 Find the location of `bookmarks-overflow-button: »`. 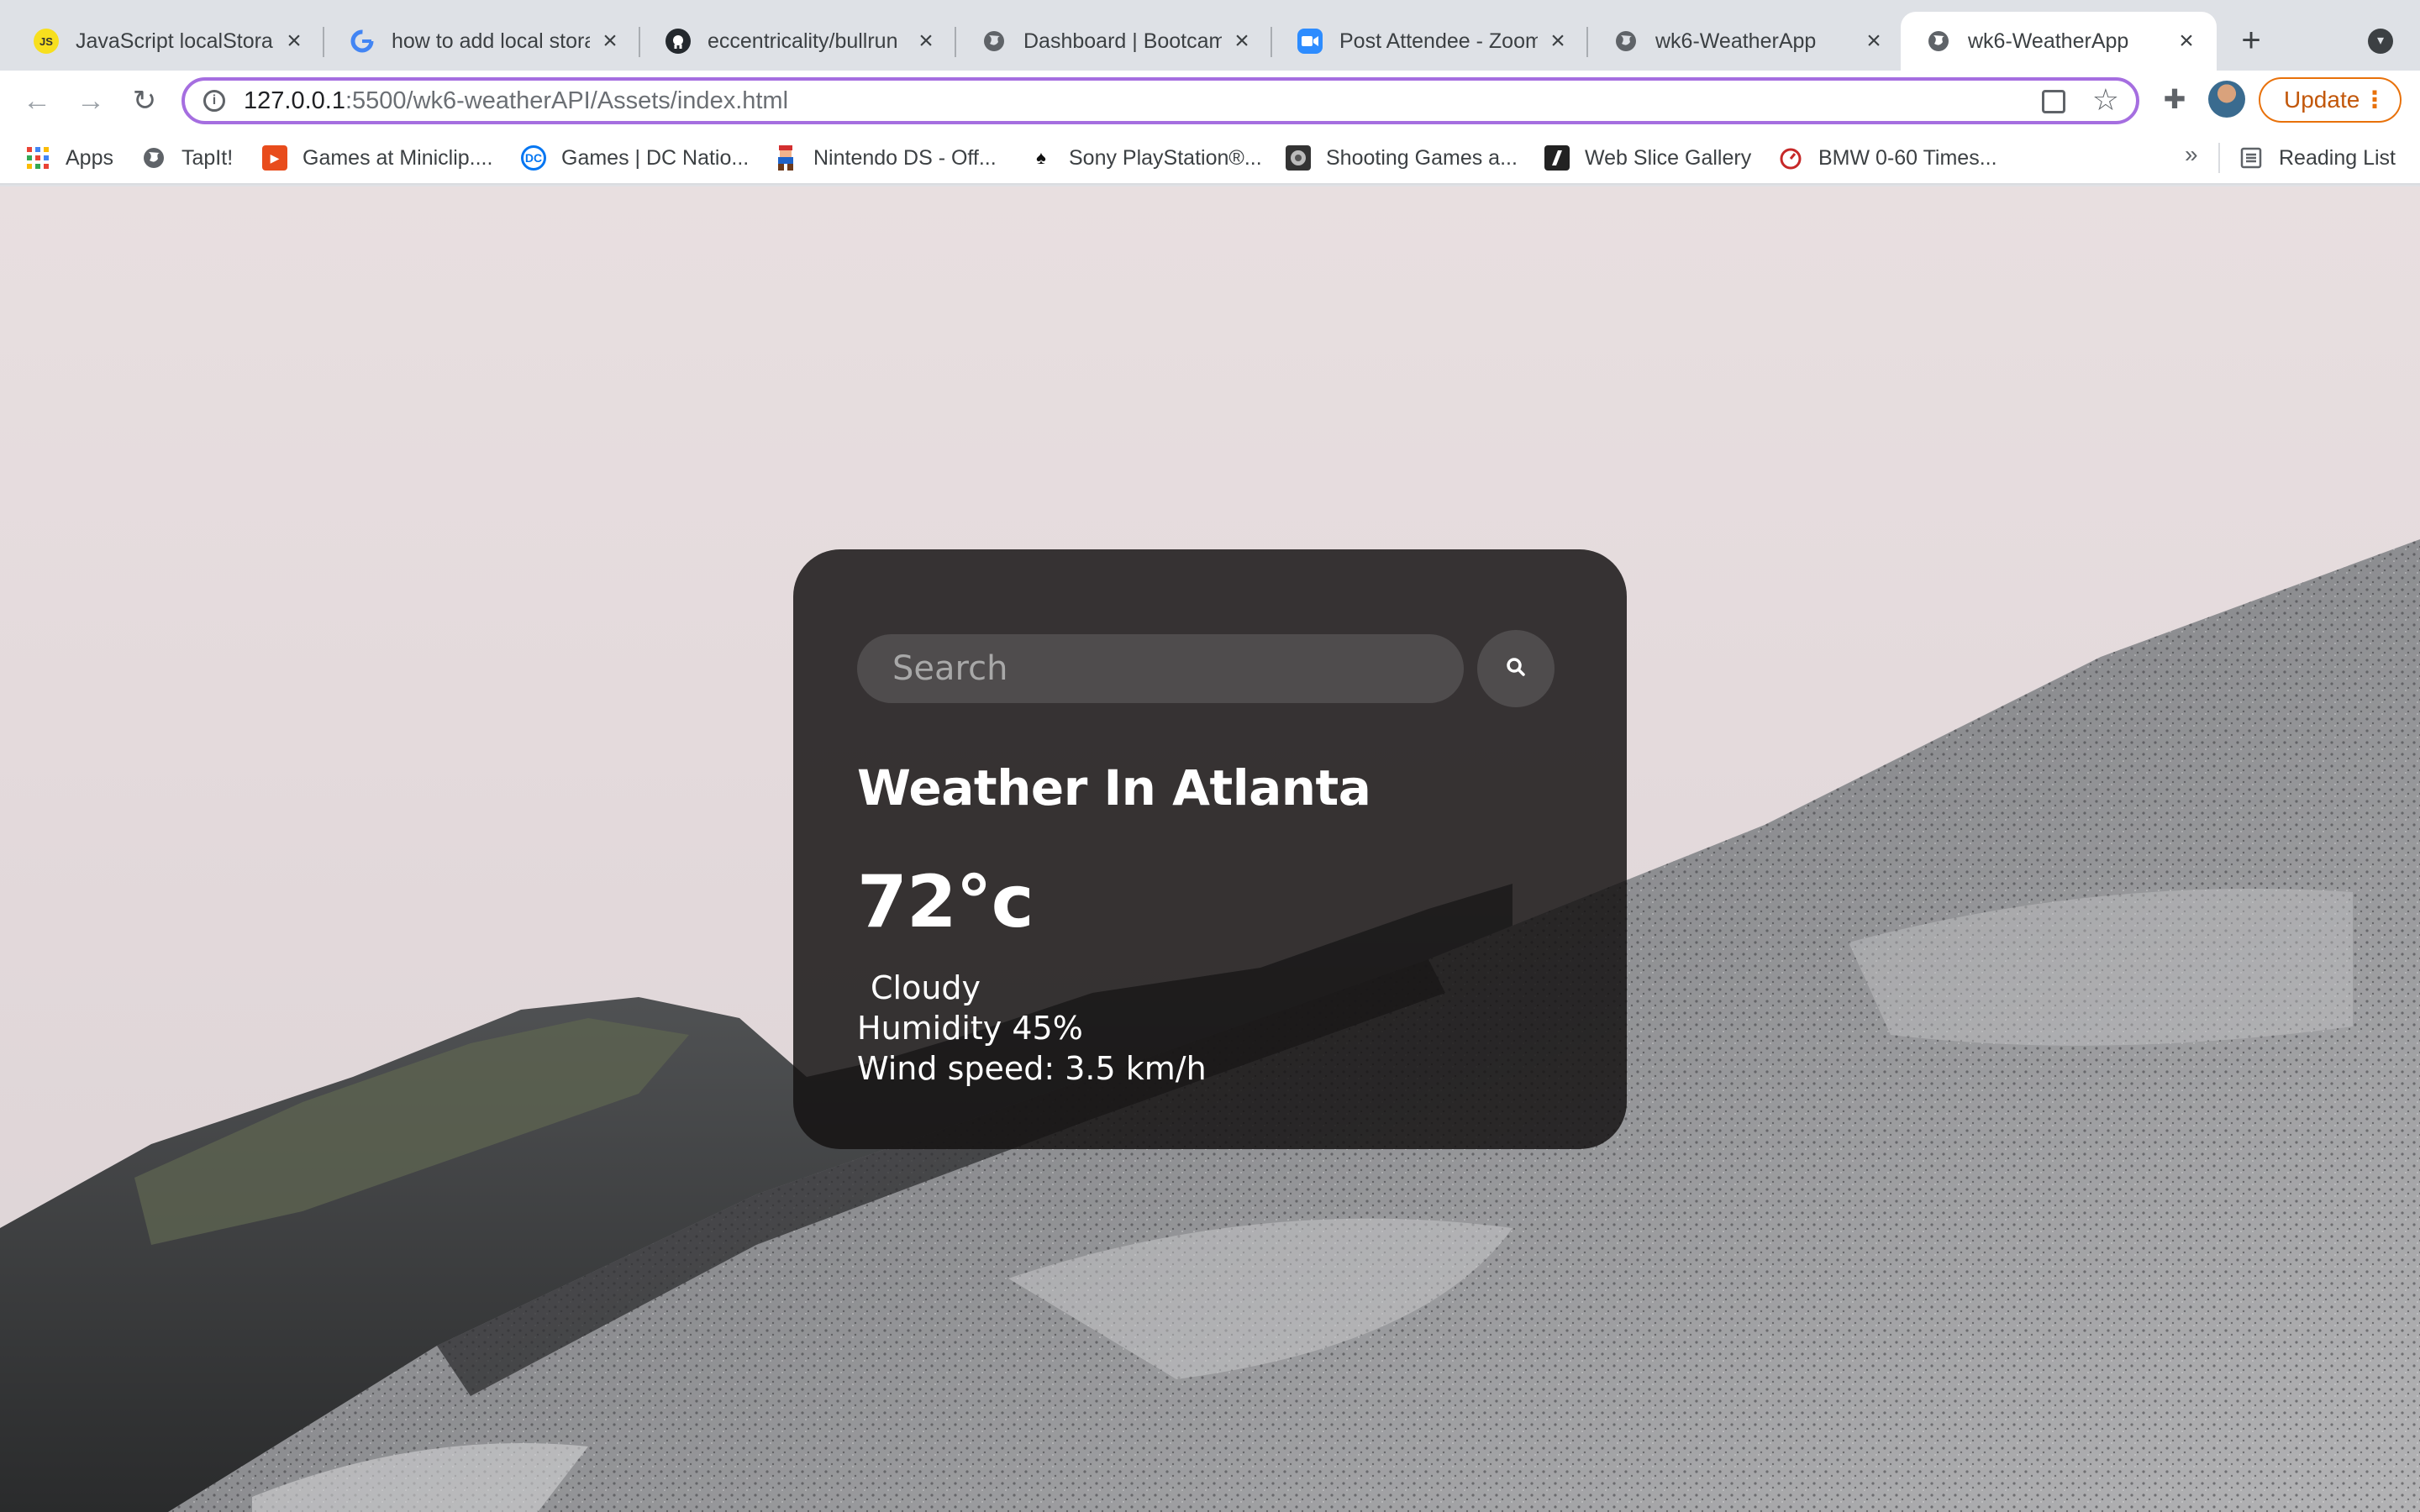

bookmarks-overflow-button: » is located at coordinates (2191, 154).